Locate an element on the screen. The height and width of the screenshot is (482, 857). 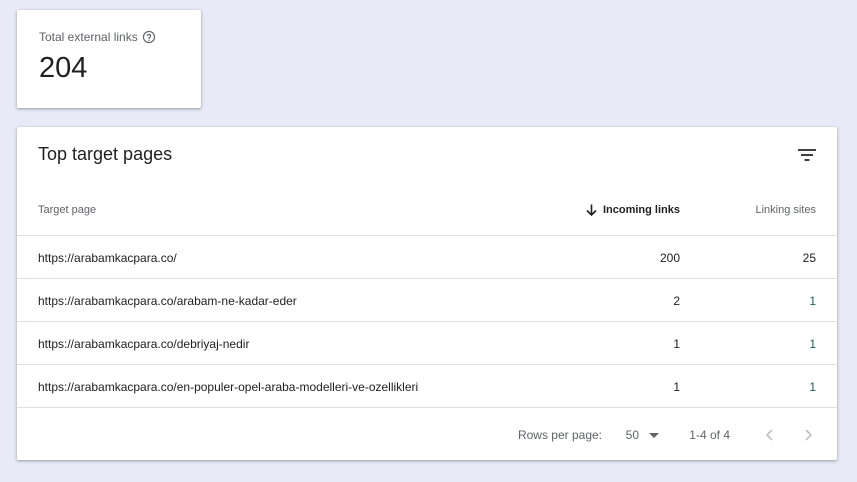
incoming-links-value: 200 is located at coordinates (669, 258).